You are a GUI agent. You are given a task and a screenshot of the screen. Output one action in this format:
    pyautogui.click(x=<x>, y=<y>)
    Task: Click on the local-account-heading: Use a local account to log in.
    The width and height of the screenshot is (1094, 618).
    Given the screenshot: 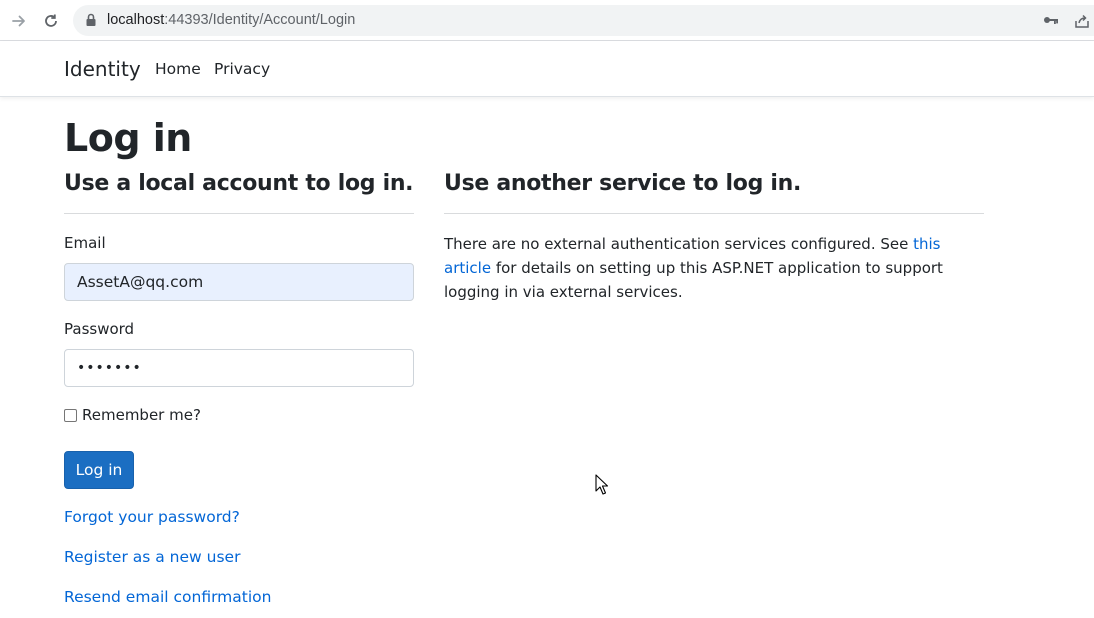 What is the action you would take?
    pyautogui.click(x=239, y=183)
    